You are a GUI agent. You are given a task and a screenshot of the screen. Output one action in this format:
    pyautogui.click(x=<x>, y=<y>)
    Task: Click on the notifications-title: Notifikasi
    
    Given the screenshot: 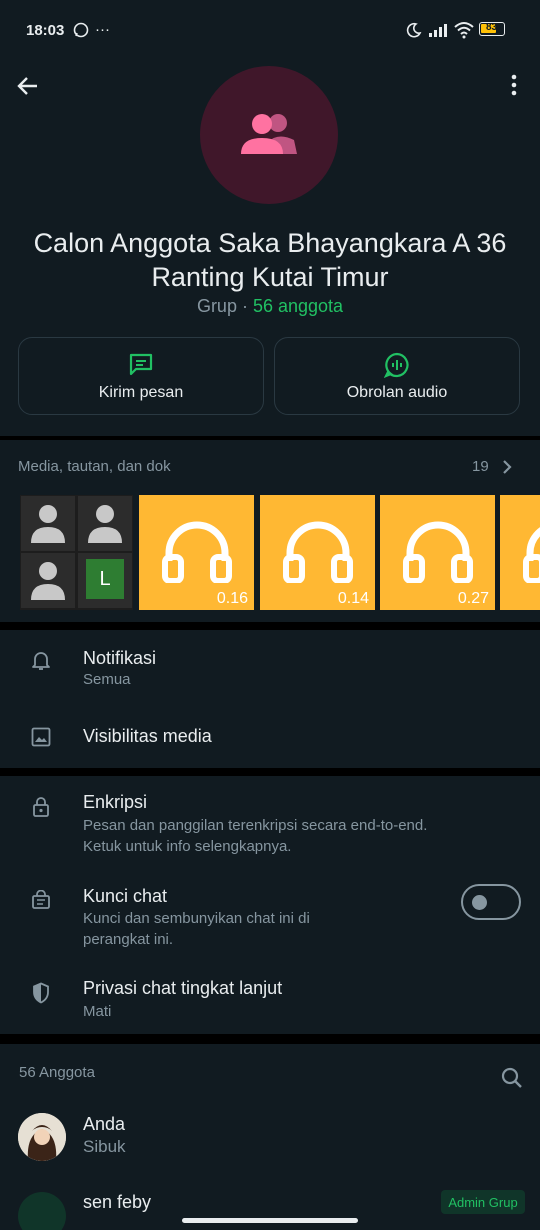 What is the action you would take?
    pyautogui.click(x=120, y=658)
    